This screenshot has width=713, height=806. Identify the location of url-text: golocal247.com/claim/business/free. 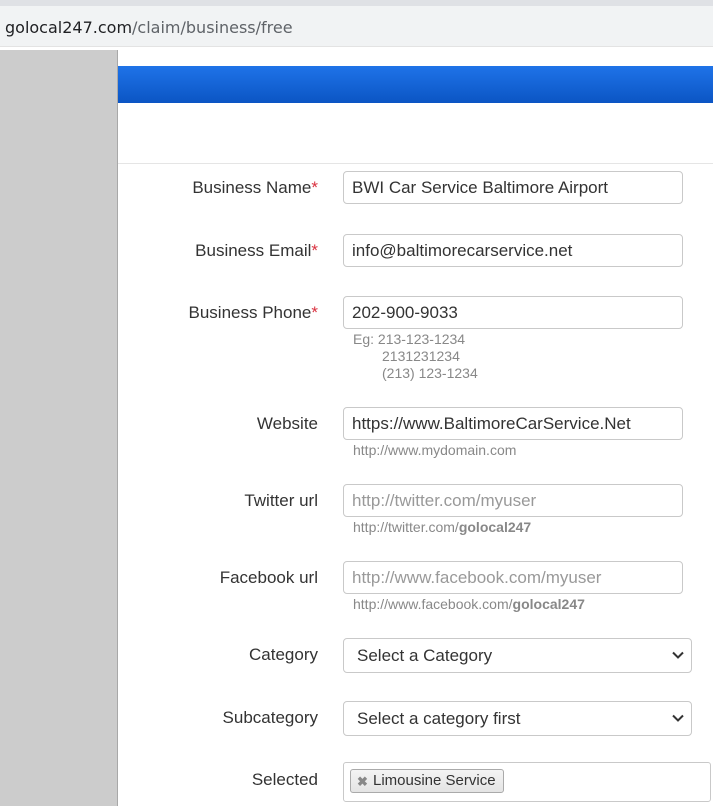
(149, 27).